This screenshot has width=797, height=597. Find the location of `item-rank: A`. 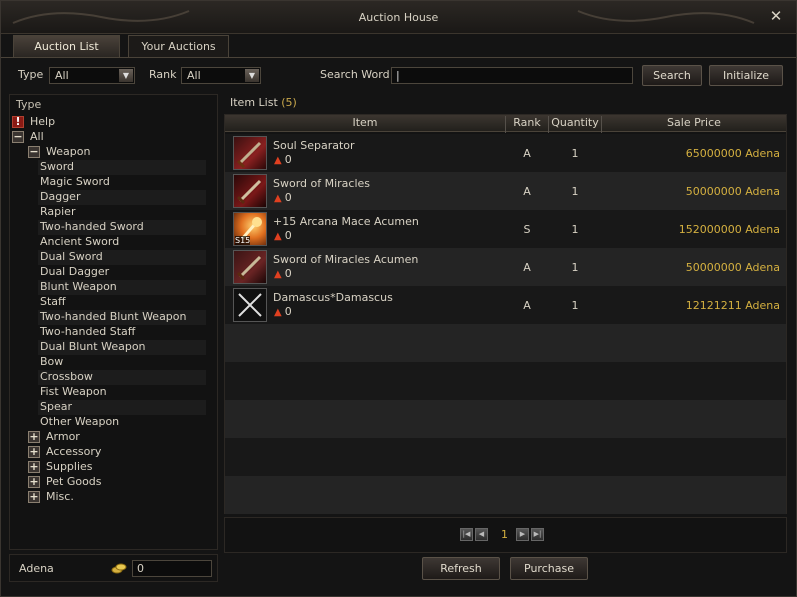

item-rank: A is located at coordinates (527, 305).